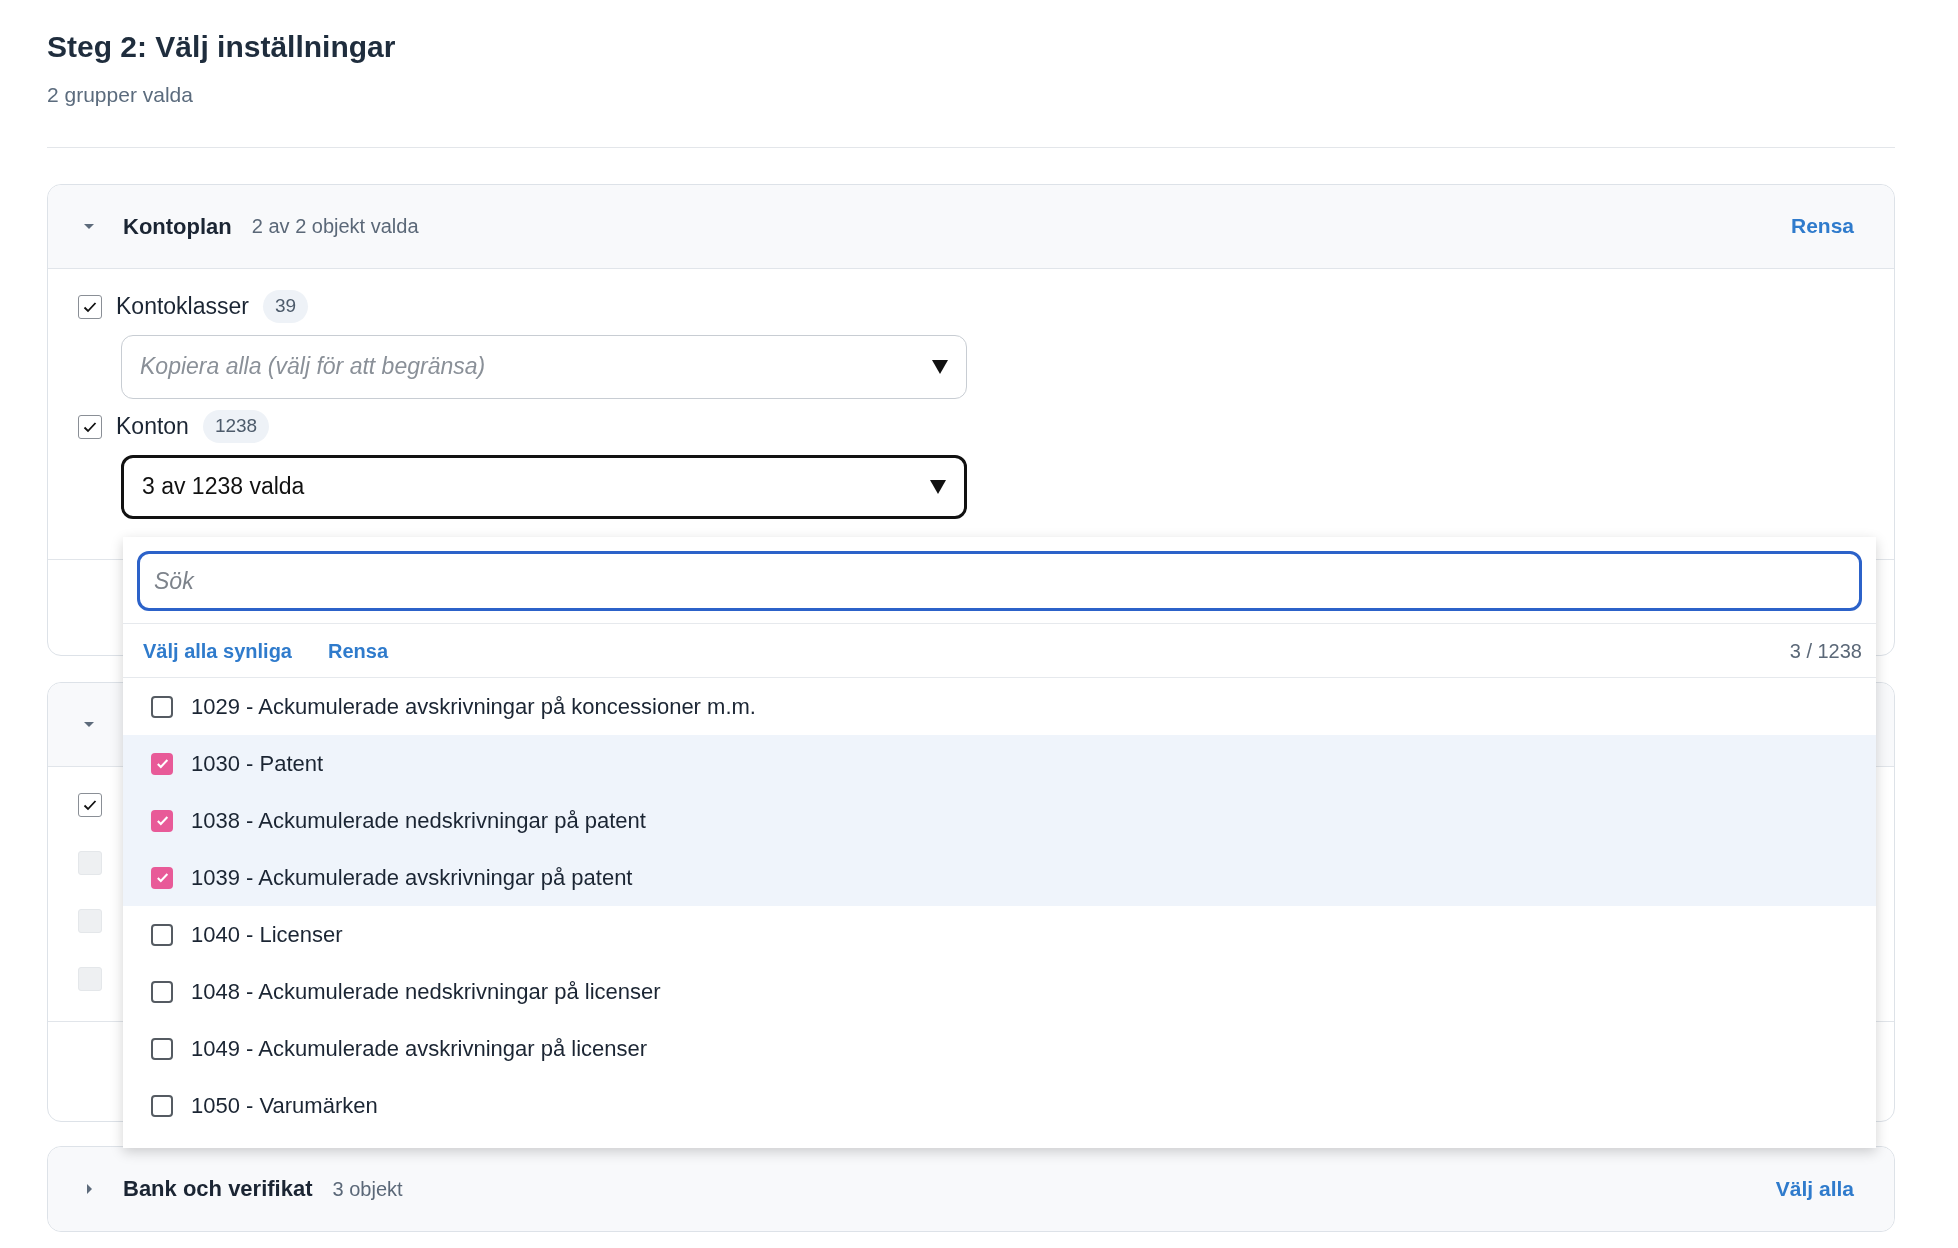 This screenshot has width=1958, height=1248. What do you see at coordinates (285, 306) in the screenshot?
I see `count-badge: 39` at bounding box center [285, 306].